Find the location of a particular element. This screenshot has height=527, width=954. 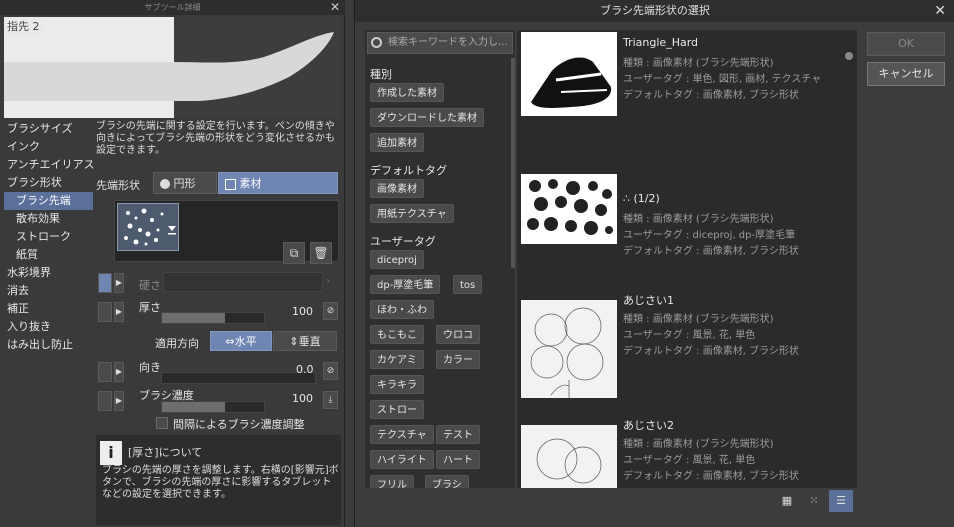

cat-brush-size: ブラシサイズ is located at coordinates (48, 129).